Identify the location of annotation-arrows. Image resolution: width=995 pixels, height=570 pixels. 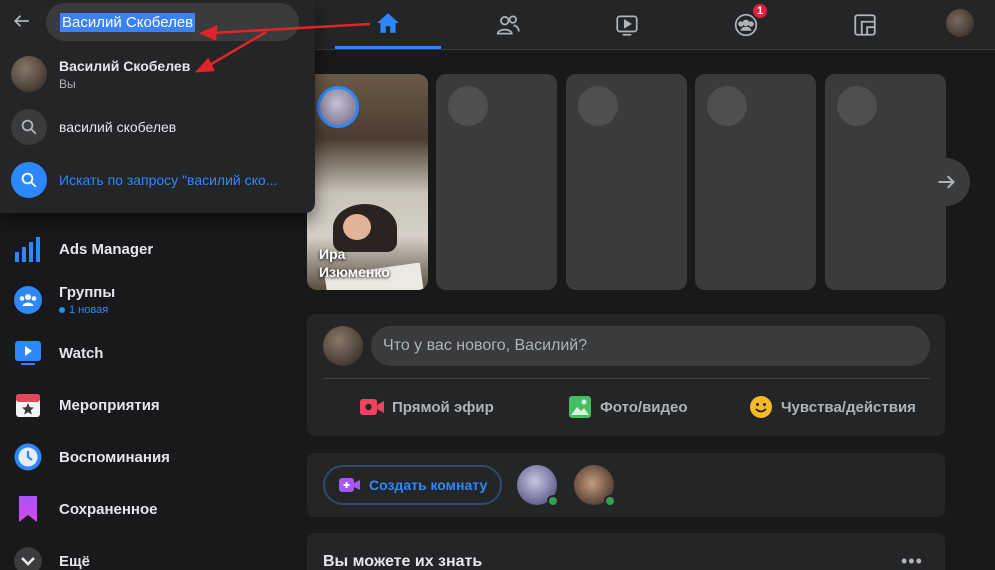
(282, 47).